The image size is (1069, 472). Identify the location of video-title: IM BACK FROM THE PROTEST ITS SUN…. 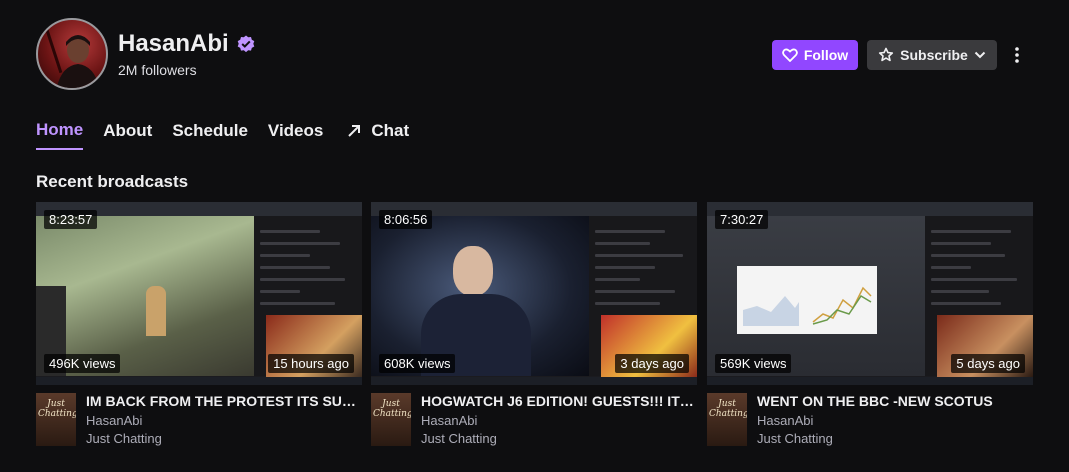
(224, 401).